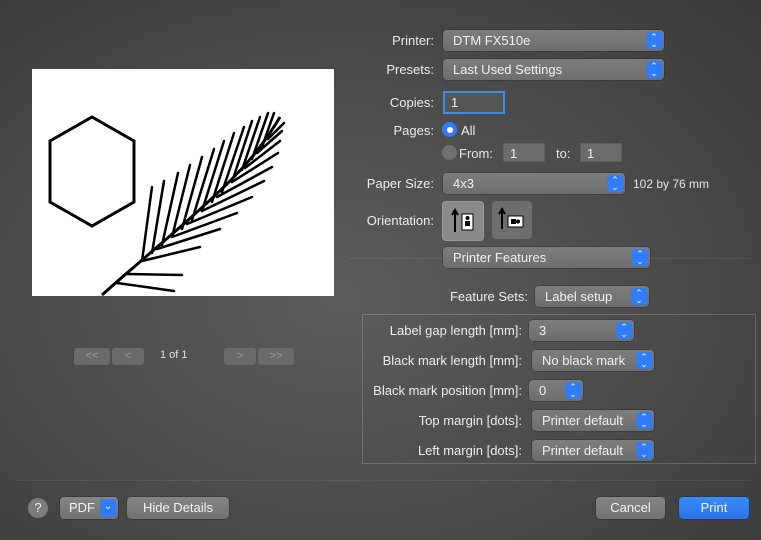 Image resolution: width=761 pixels, height=540 pixels. What do you see at coordinates (581, 330) in the screenshot?
I see `label-gap-popup: 3 ⌃ ⌄` at bounding box center [581, 330].